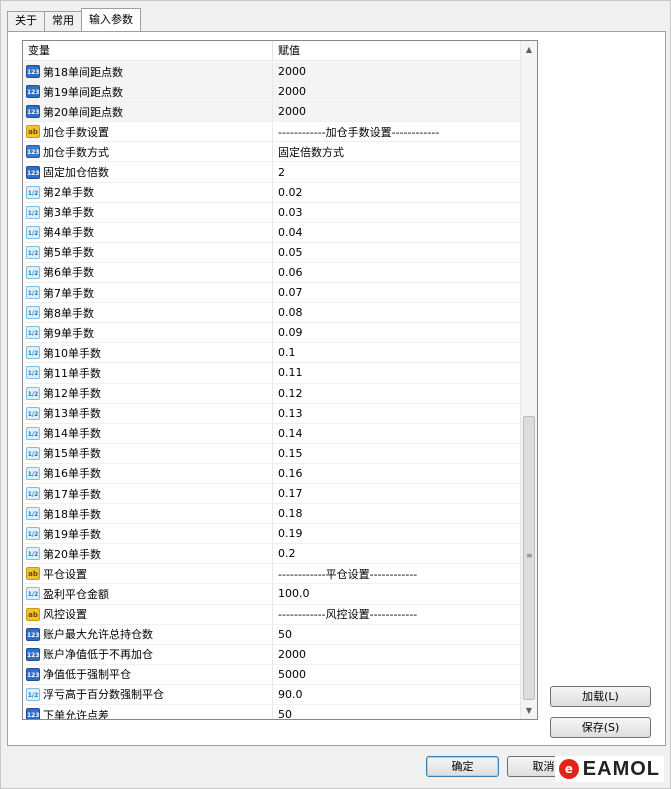  What do you see at coordinates (271, 514) in the screenshot?
I see `table-row: 1/2 第18单手数 0.18` at bounding box center [271, 514].